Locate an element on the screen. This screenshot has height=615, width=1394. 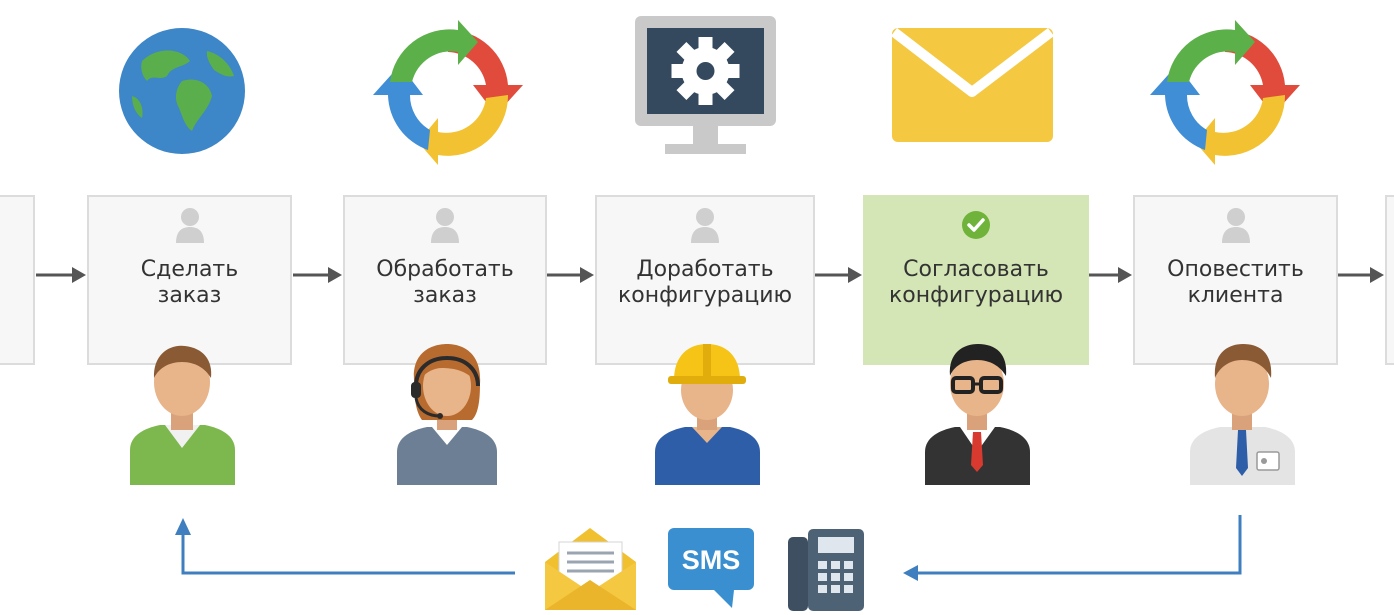
envelope-icon is located at coordinates (972, 85).